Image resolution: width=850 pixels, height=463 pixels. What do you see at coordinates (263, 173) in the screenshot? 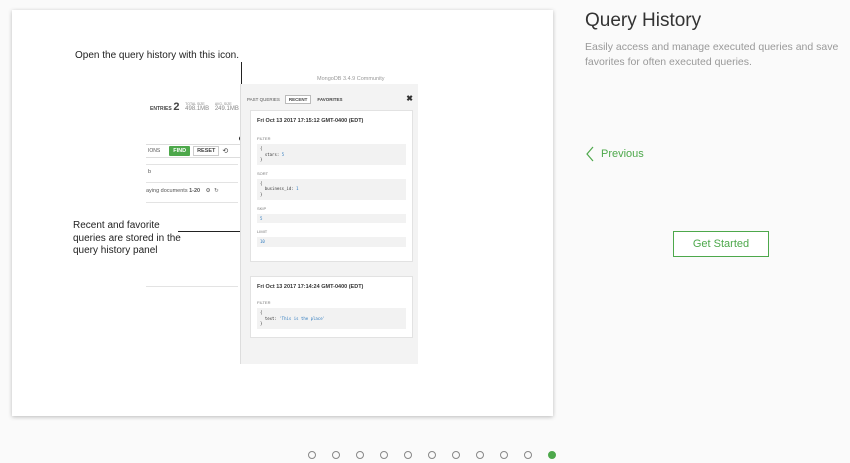
I see `sort-label: SORT` at bounding box center [263, 173].